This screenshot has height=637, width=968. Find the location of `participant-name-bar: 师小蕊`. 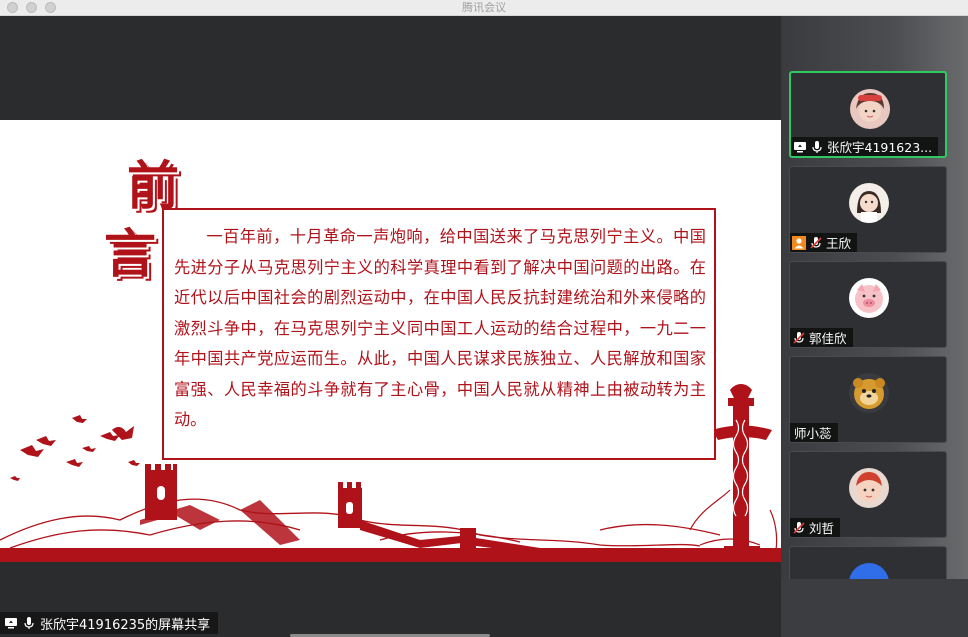

participant-name-bar: 师小蕊 is located at coordinates (814, 432).